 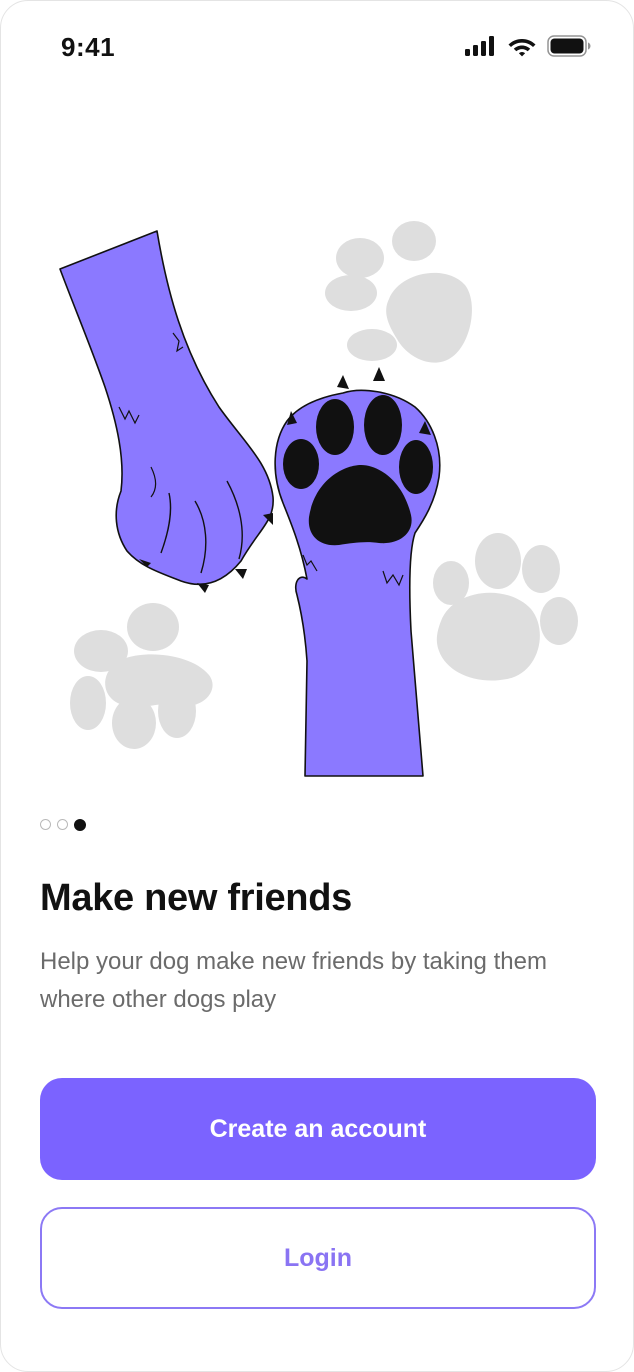 What do you see at coordinates (479, 46) in the screenshot?
I see `signal-icon` at bounding box center [479, 46].